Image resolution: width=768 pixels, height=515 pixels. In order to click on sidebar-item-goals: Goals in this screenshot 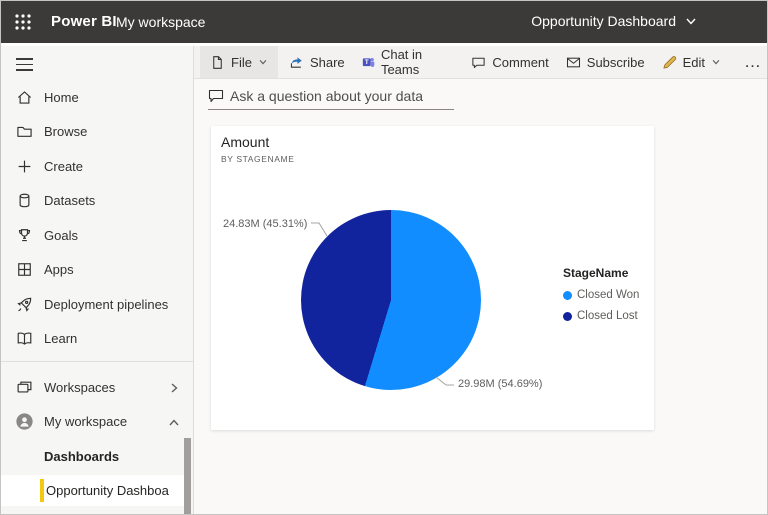, I will do `click(97, 235)`.